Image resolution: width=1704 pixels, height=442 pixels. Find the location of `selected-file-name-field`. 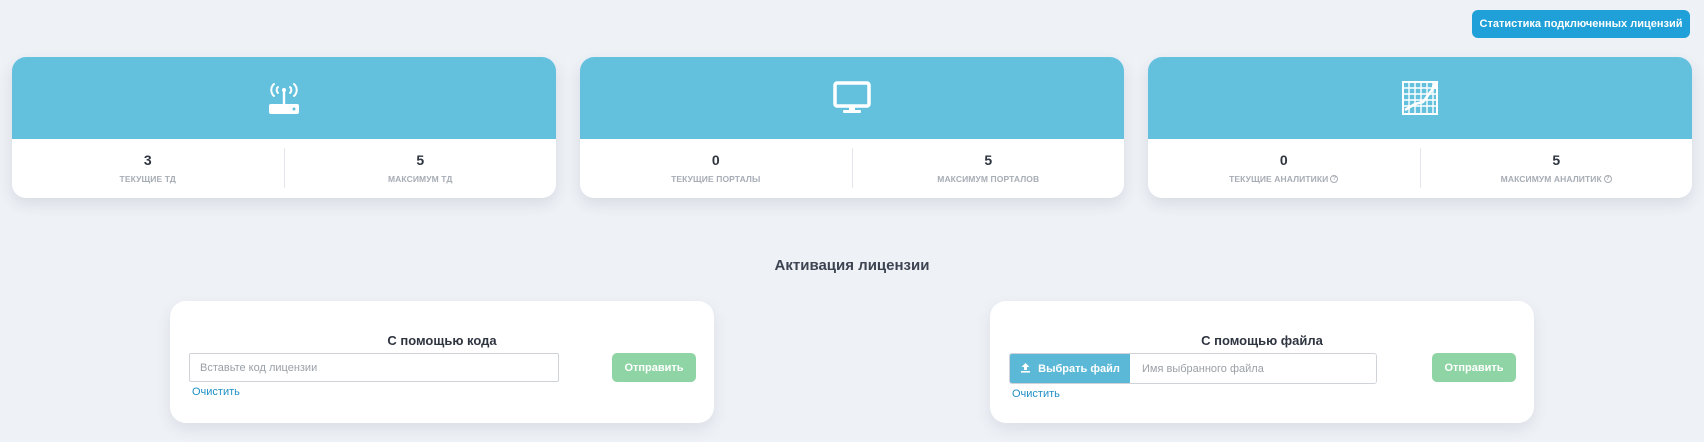

selected-file-name-field is located at coordinates (1253, 368).